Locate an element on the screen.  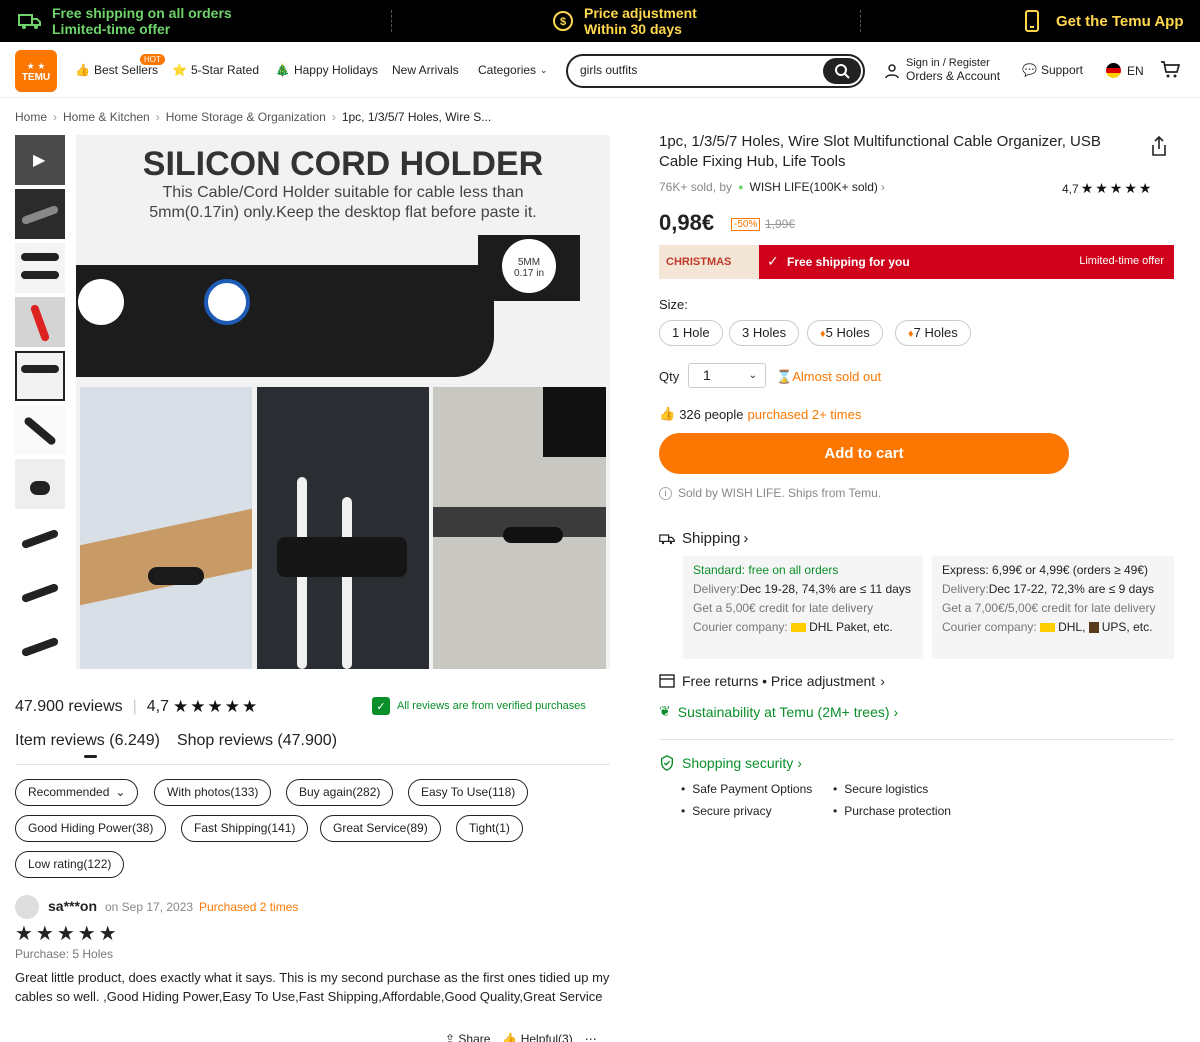
size-label-5: 5 Holes is located at coordinates (847, 332).